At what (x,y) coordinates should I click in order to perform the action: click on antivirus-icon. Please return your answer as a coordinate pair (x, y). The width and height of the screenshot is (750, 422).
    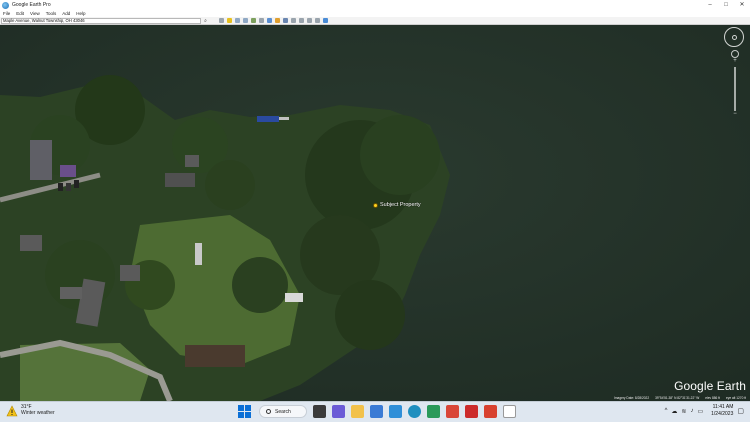
    Looking at the image, I should click on (471, 411).